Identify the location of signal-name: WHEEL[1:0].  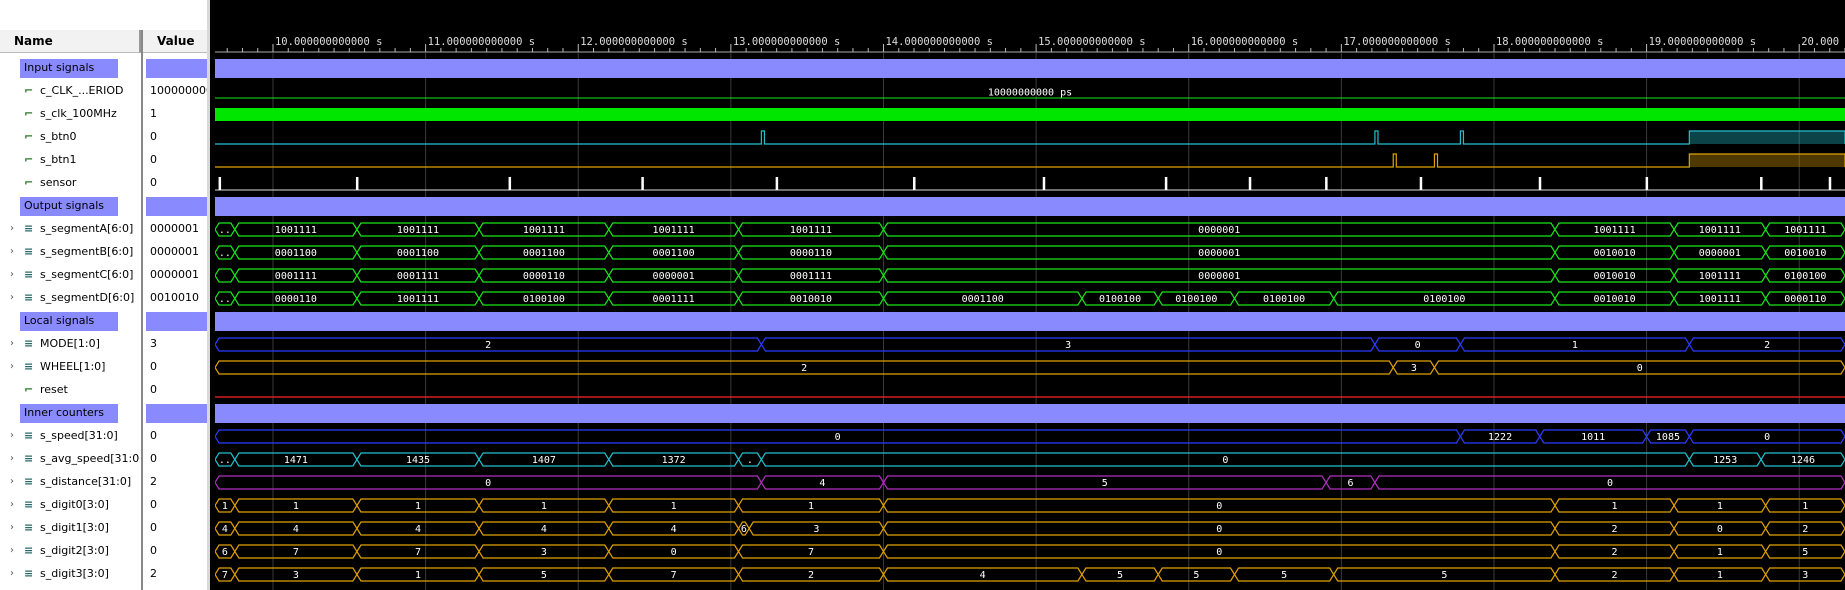
(73, 366).